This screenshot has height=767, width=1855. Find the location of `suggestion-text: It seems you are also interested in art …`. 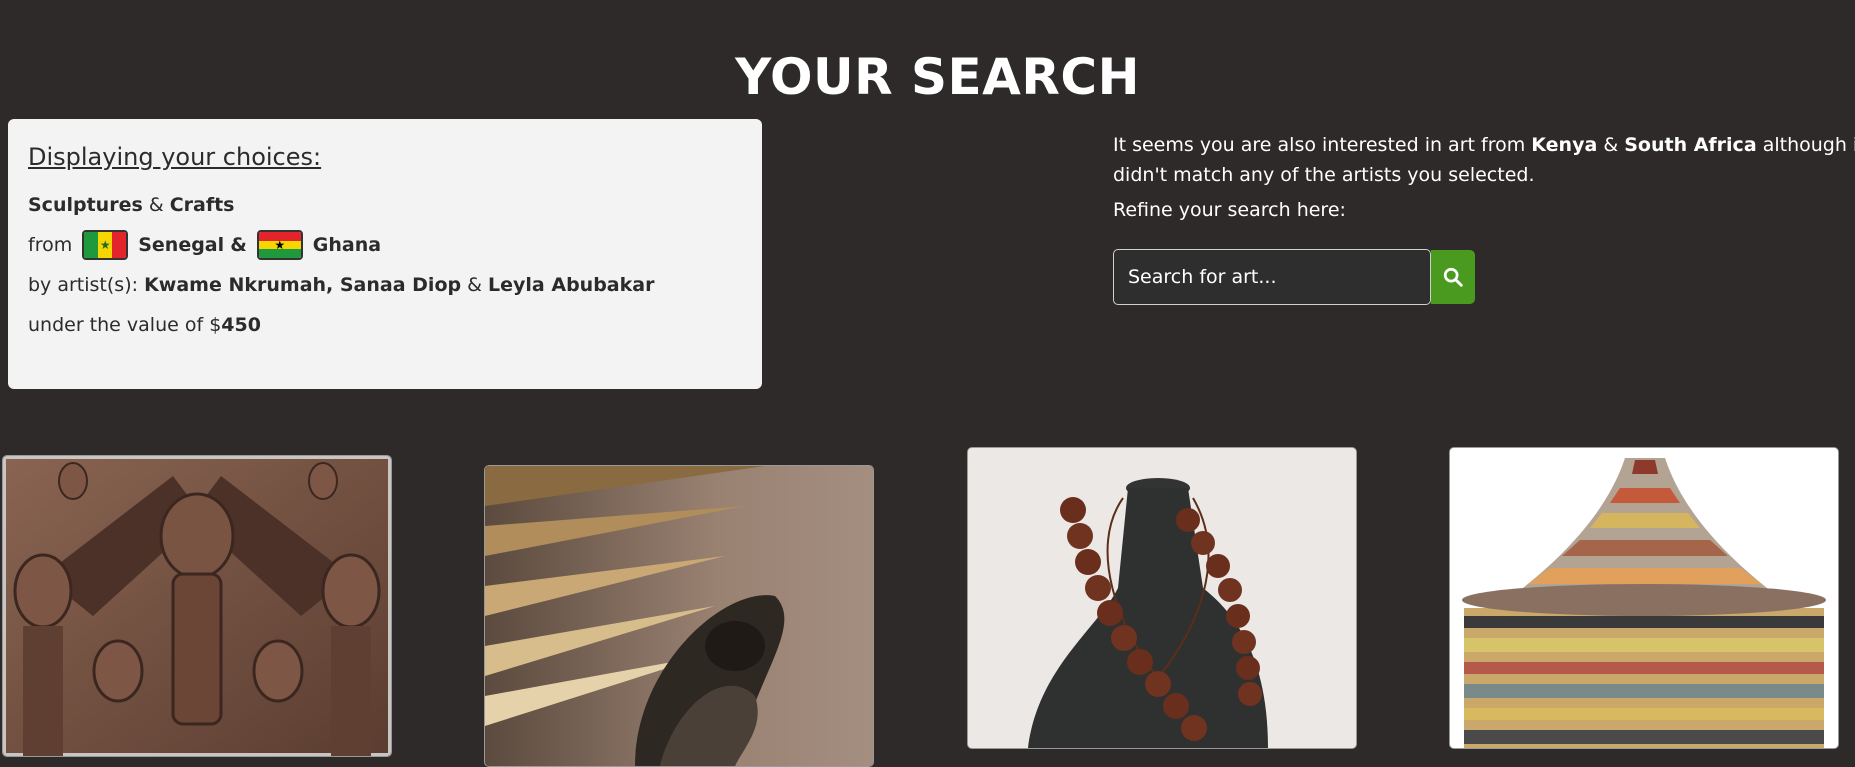

suggestion-text: It seems you are also interested in art … is located at coordinates (1484, 160).